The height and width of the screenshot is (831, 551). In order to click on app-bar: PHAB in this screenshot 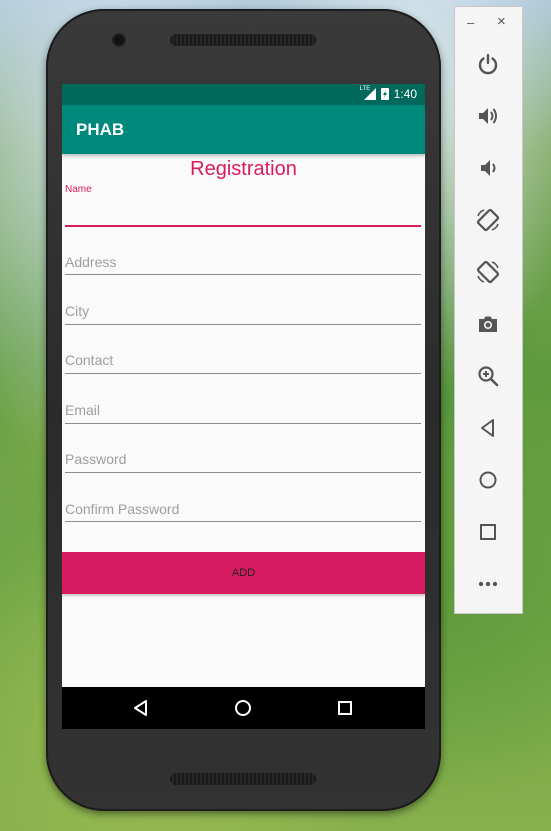, I will do `click(243, 129)`.